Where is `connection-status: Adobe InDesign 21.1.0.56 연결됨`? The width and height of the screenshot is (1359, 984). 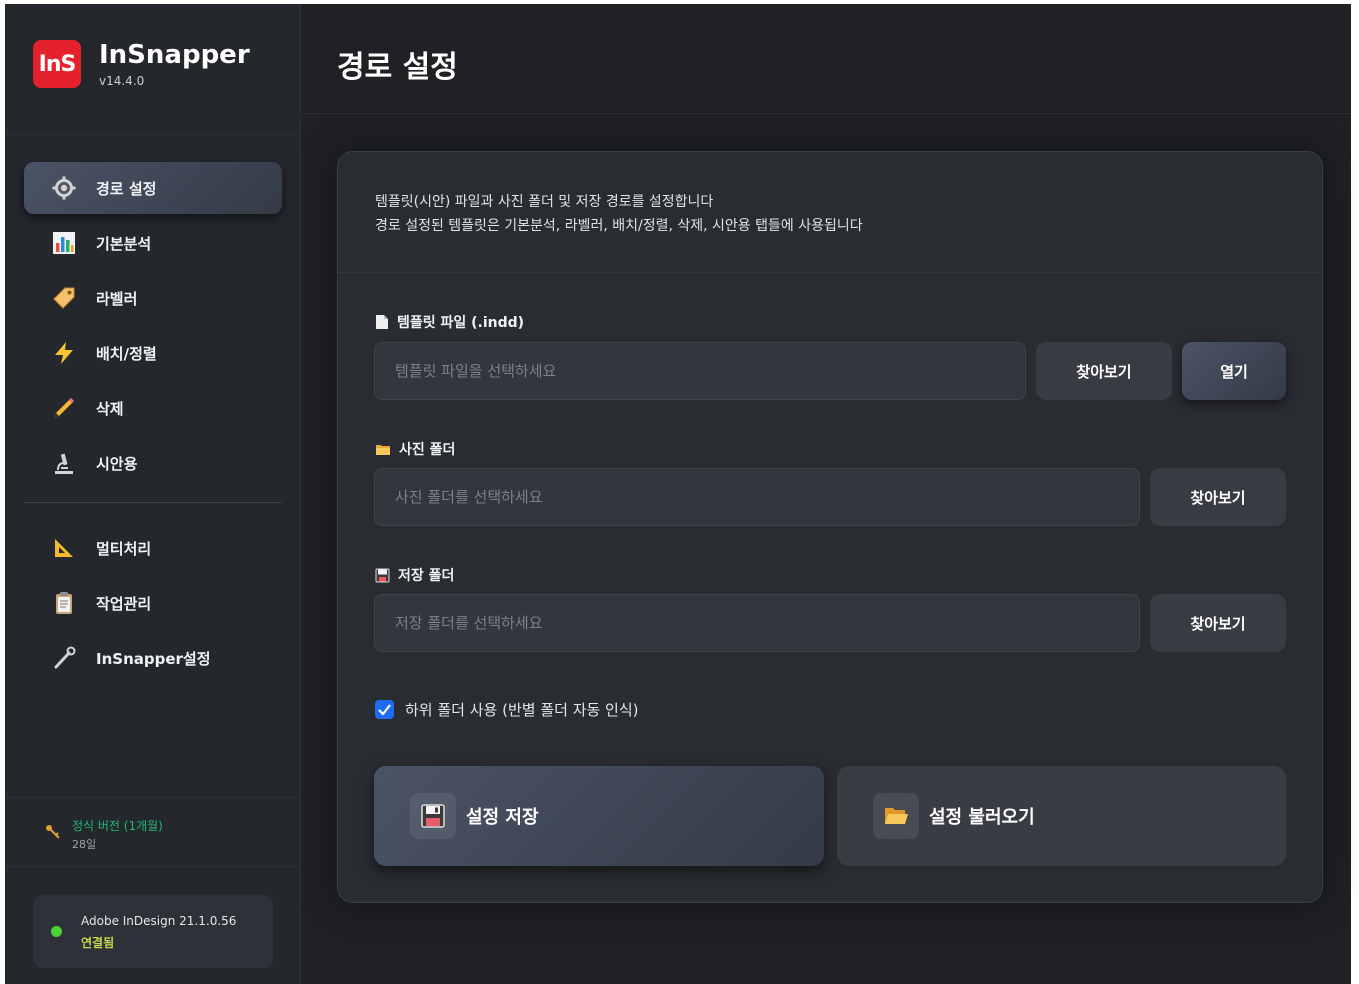 connection-status: Adobe InDesign 21.1.0.56 연결됨 is located at coordinates (153, 931).